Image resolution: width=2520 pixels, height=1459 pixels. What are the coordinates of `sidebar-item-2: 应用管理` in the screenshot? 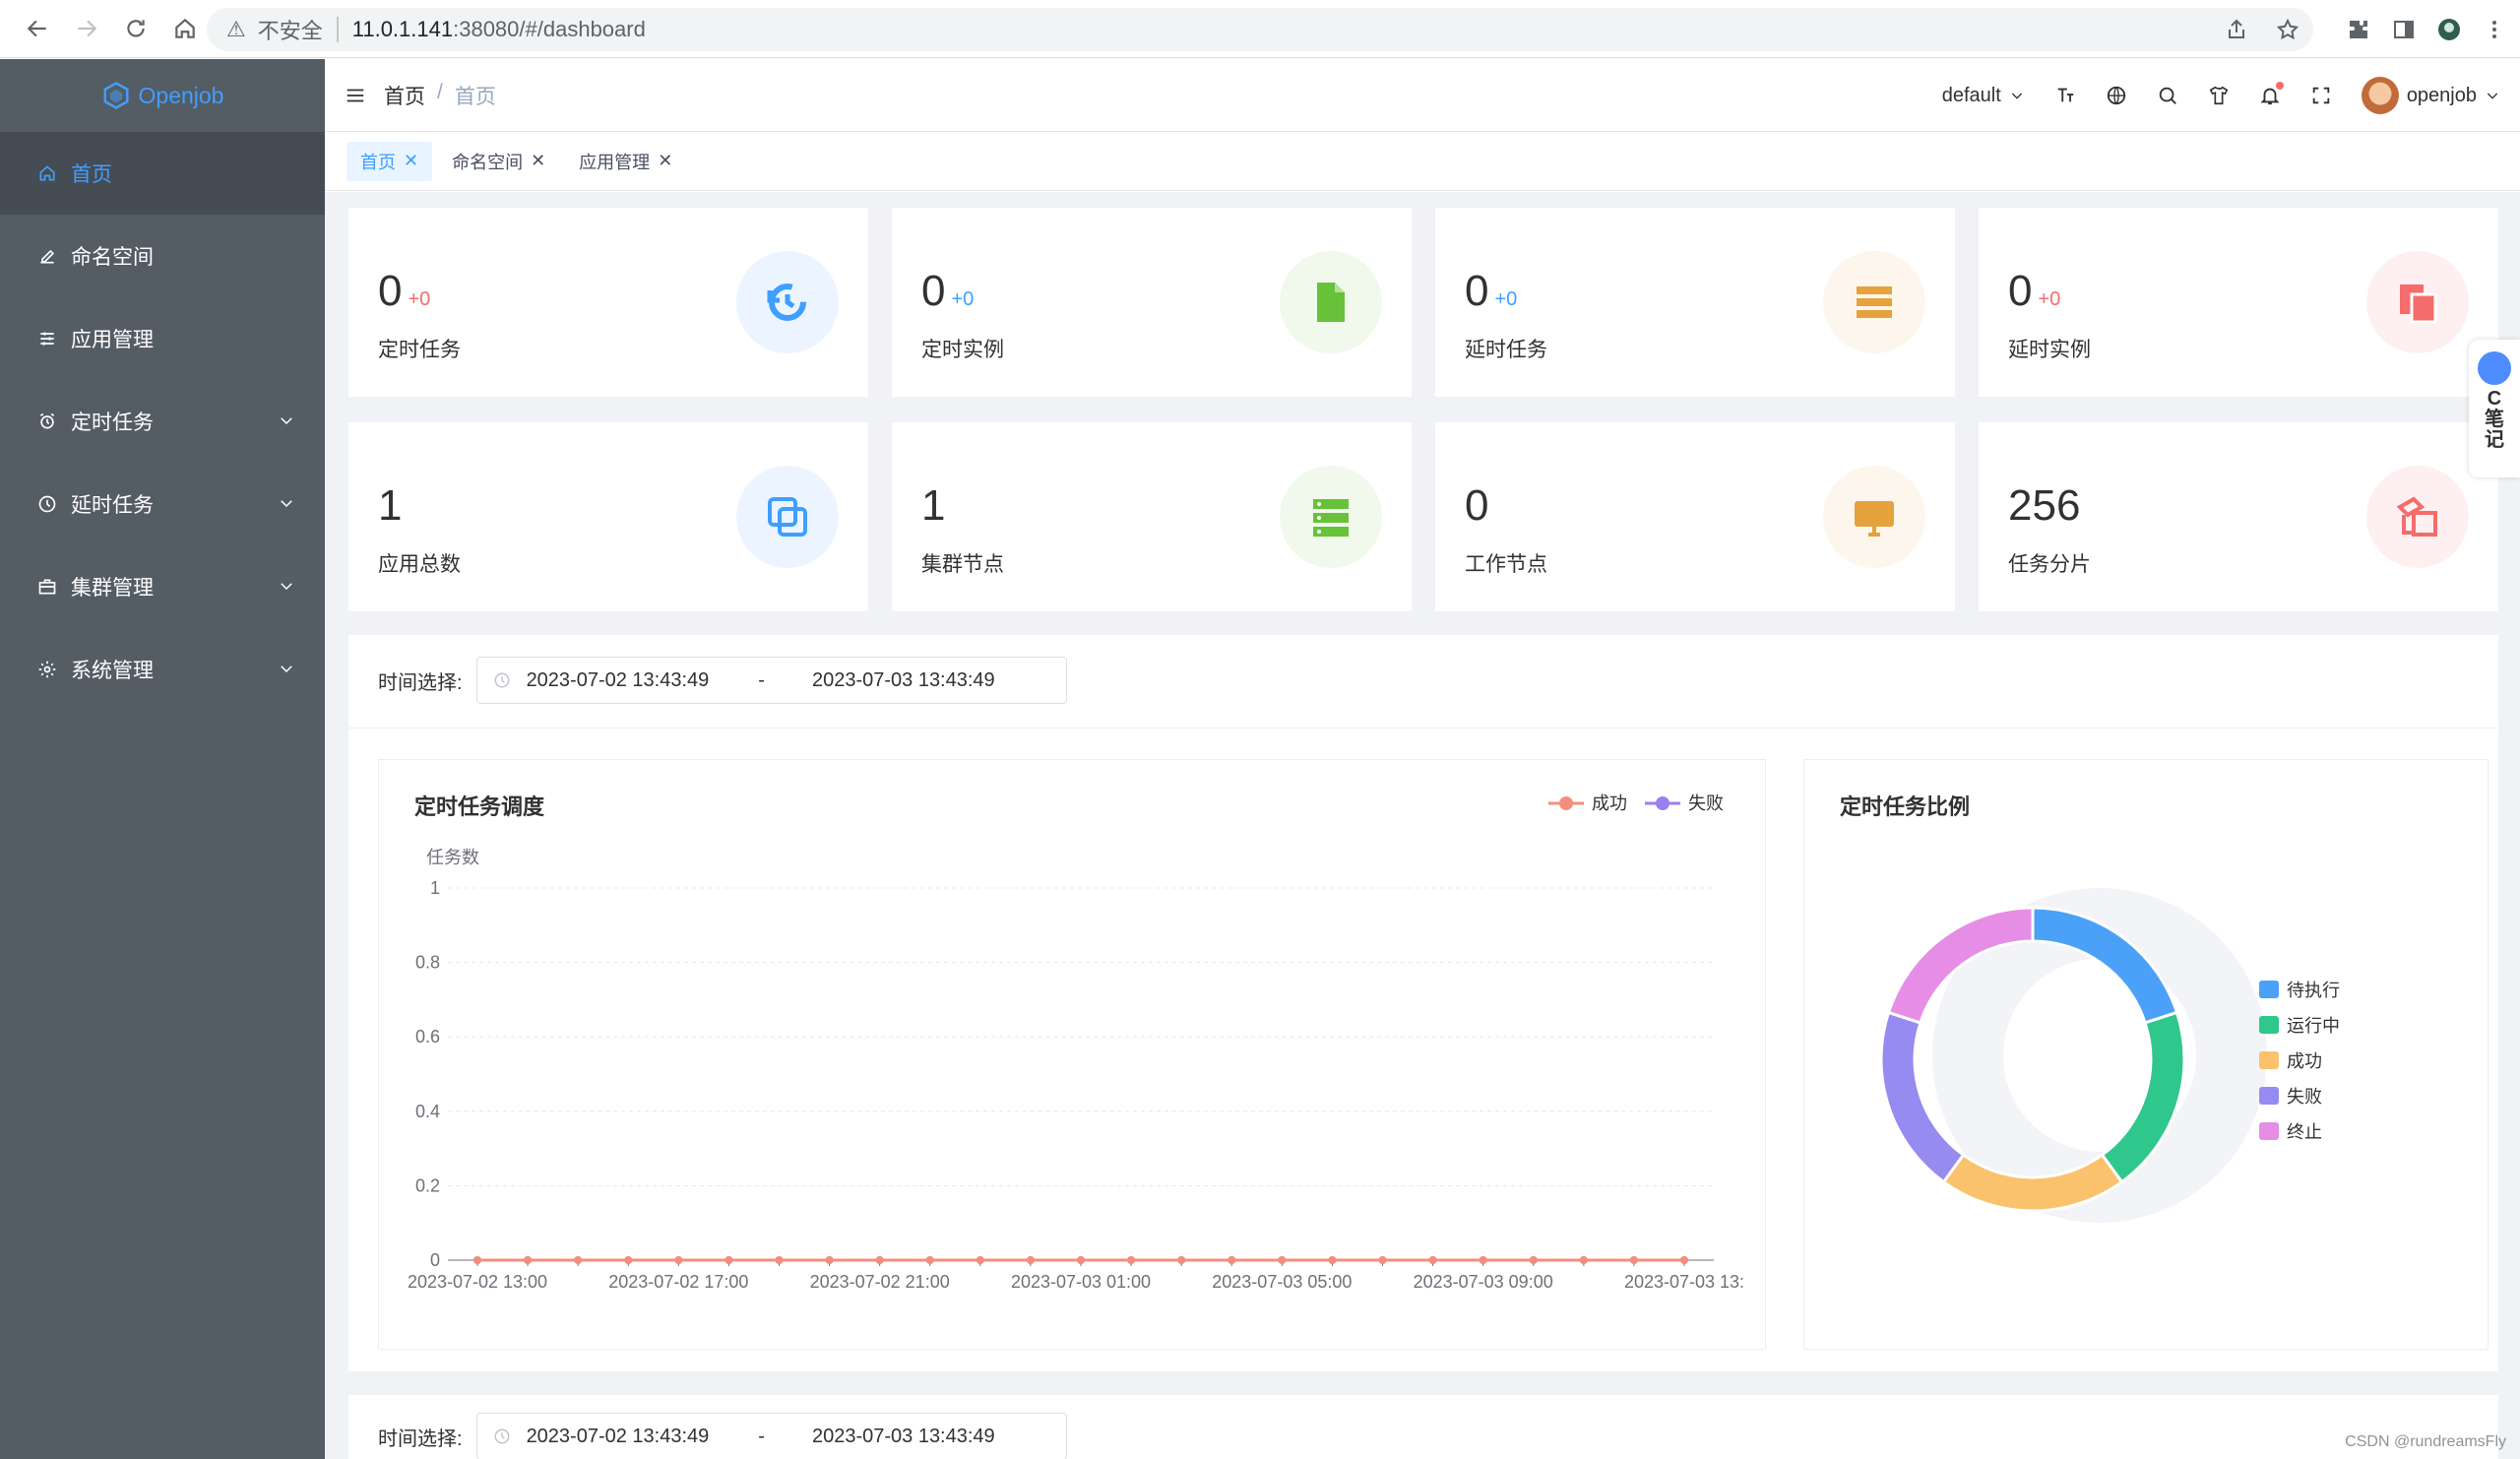 It's located at (162, 338).